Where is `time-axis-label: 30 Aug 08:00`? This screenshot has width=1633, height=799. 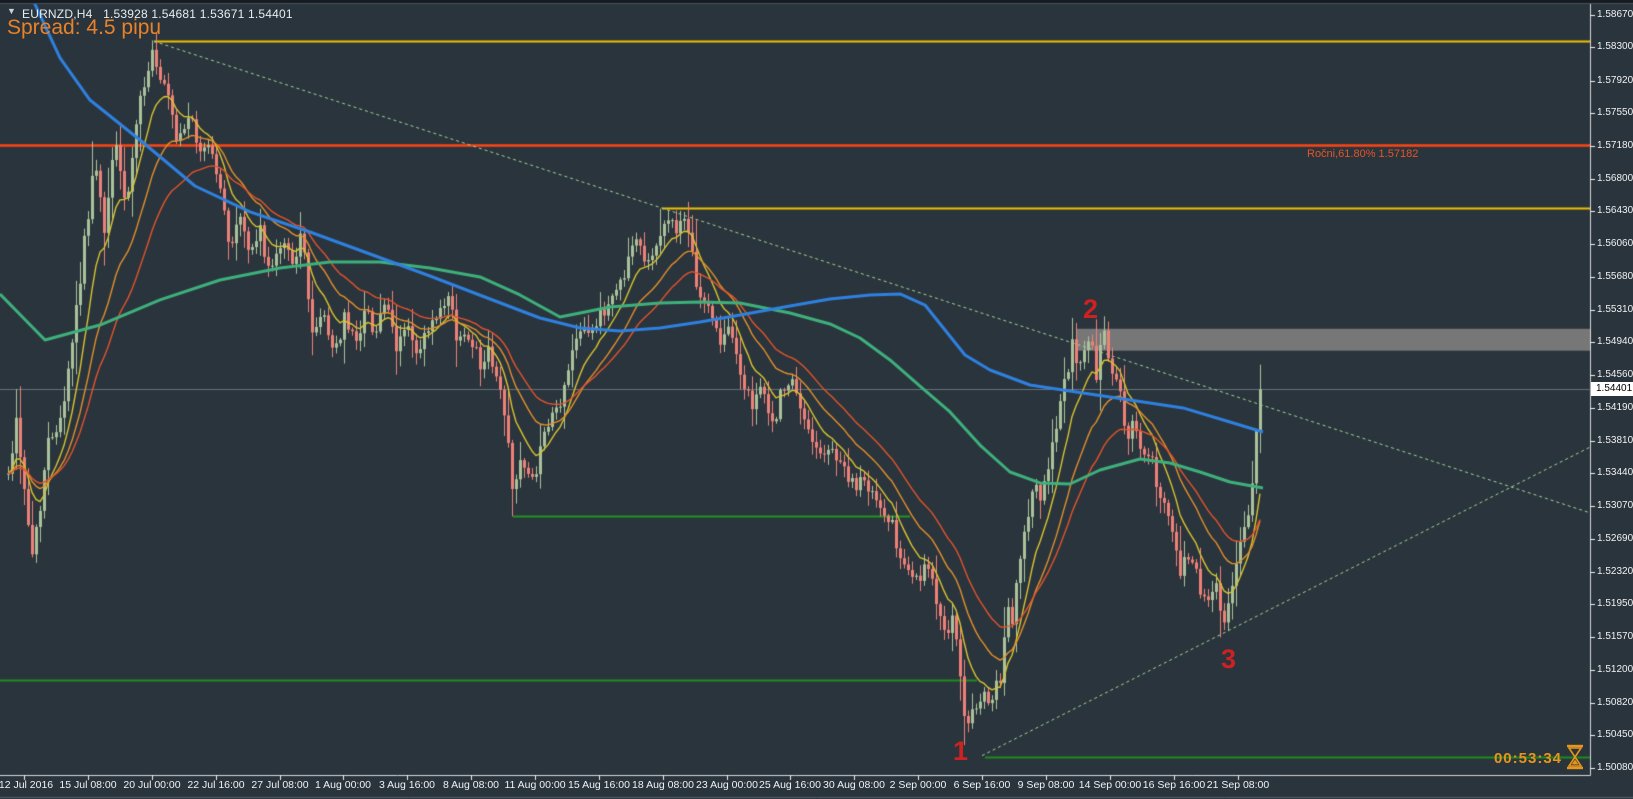
time-axis-label: 30 Aug 08:00 is located at coordinates (854, 785).